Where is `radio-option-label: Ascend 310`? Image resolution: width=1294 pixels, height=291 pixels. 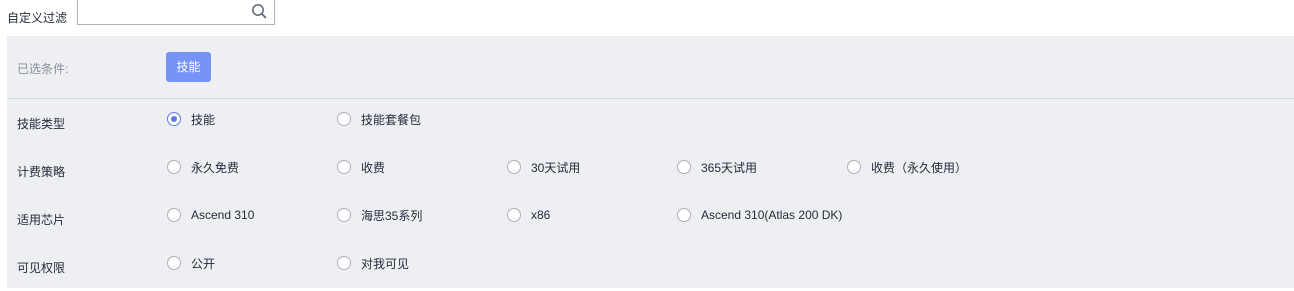 radio-option-label: Ascend 310 is located at coordinates (223, 215).